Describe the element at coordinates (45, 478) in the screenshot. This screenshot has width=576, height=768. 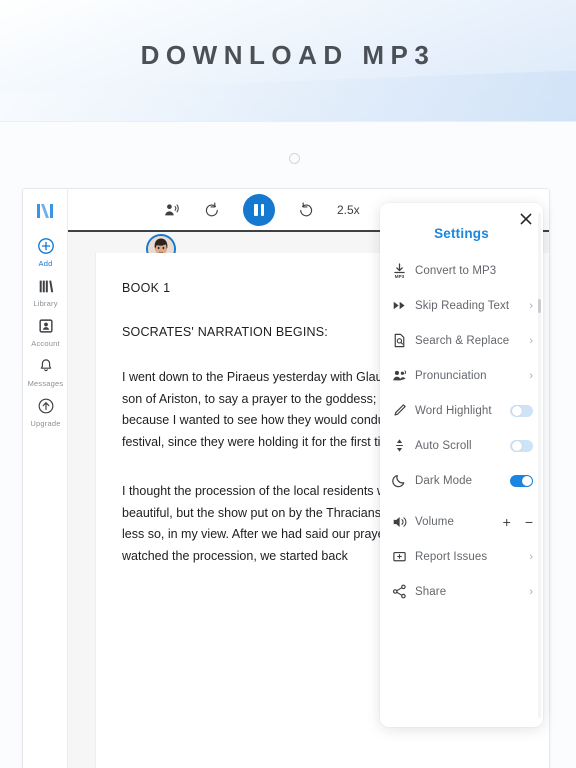
I see `sidebar: Add Library Account Messages Upgrade` at that location.